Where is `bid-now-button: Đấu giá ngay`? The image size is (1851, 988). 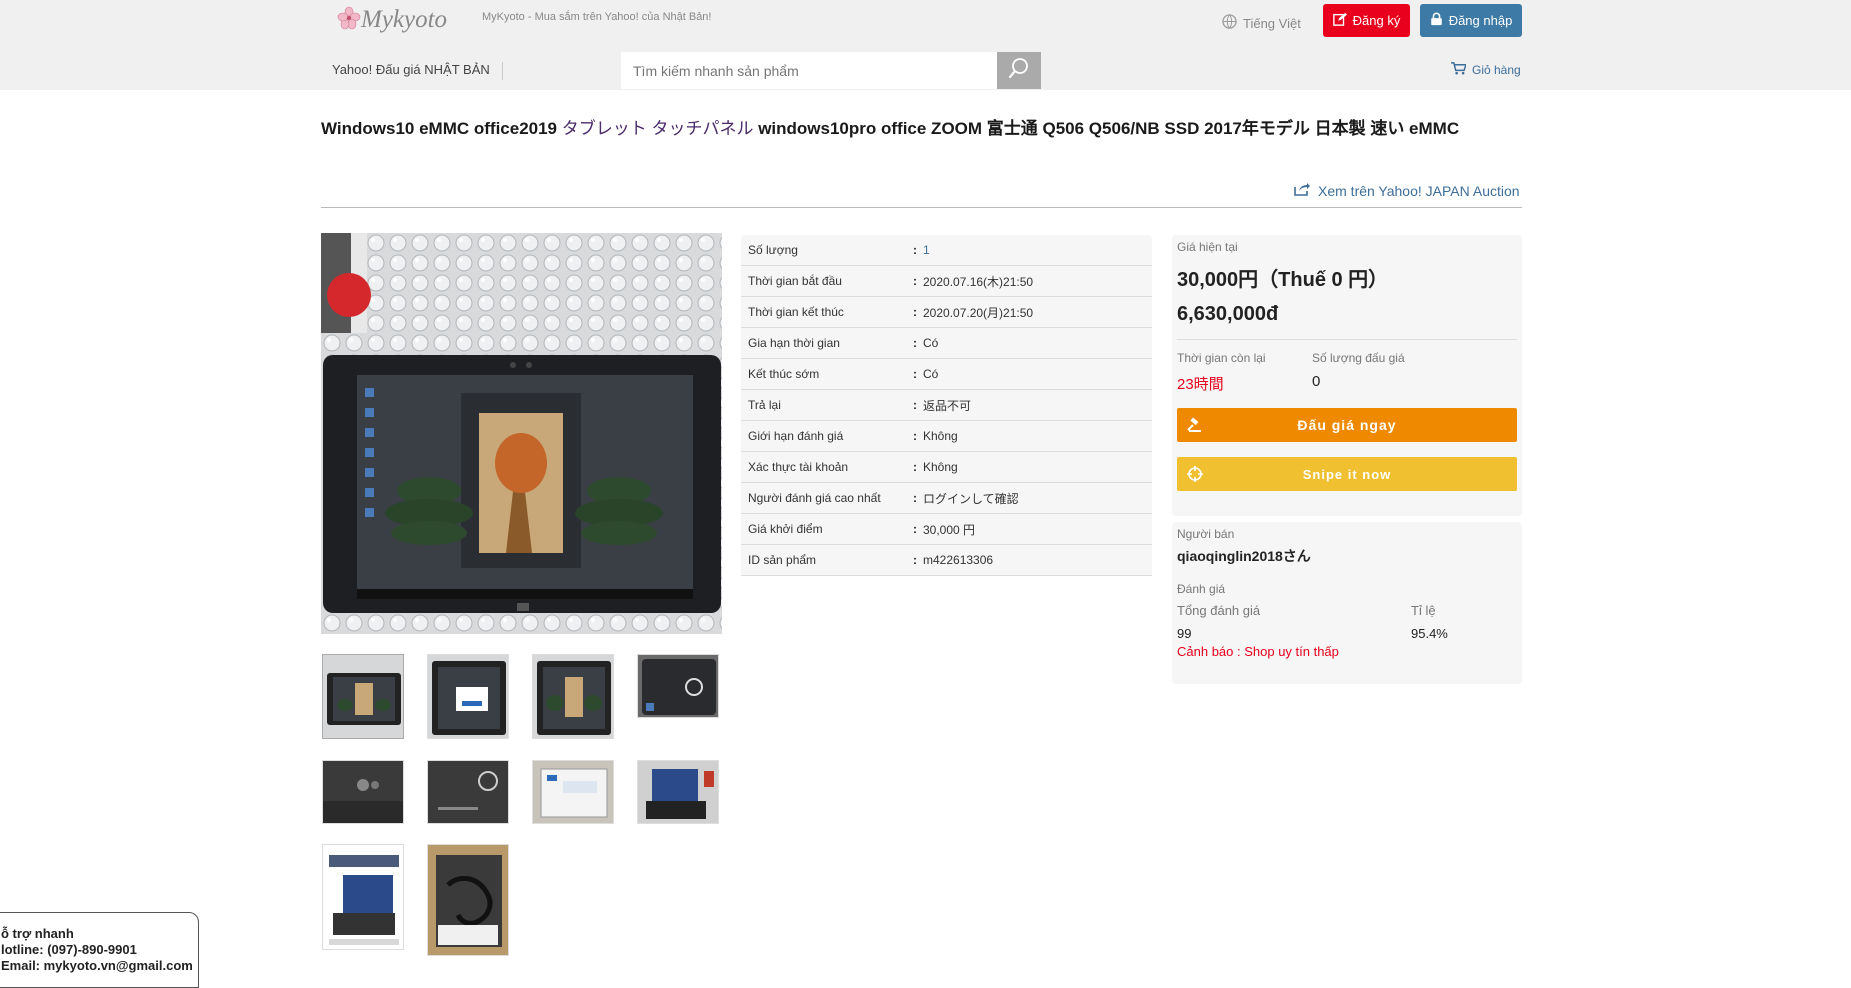 bid-now-button: Đấu giá ngay is located at coordinates (1347, 425).